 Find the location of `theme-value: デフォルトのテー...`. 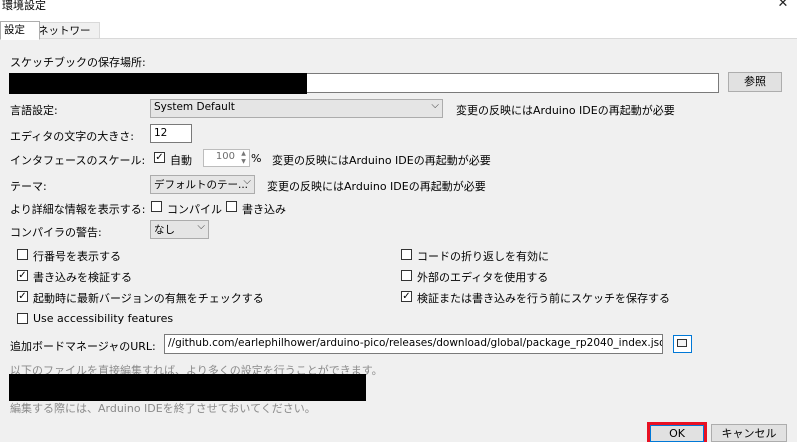

theme-value: デフォルトのテー... is located at coordinates (201, 185).